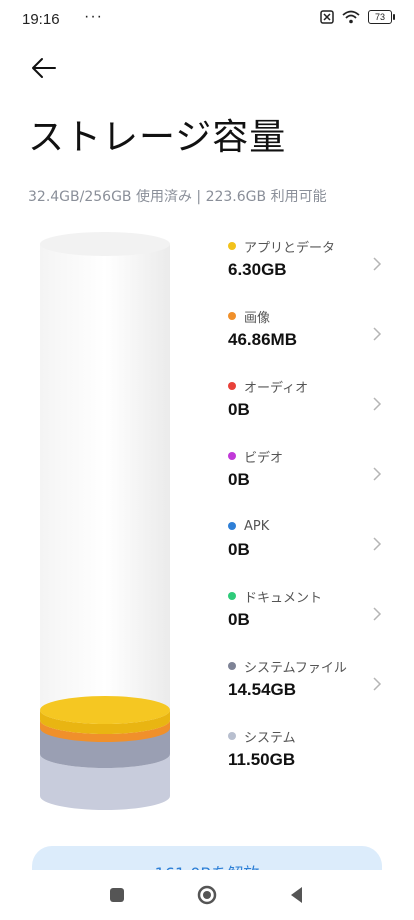 The image size is (414, 920). I want to click on system-nav-bar, so click(207, 895).